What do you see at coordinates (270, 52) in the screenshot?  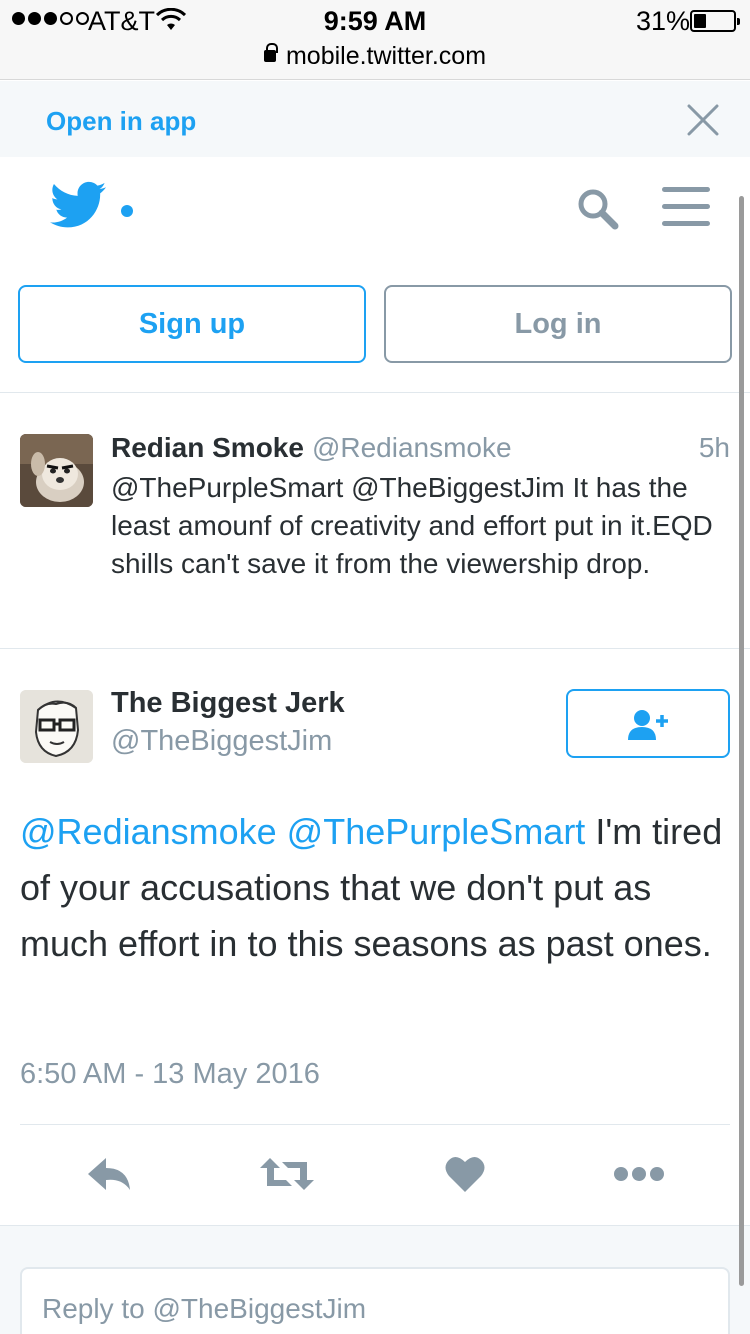 I see `lock-icon` at bounding box center [270, 52].